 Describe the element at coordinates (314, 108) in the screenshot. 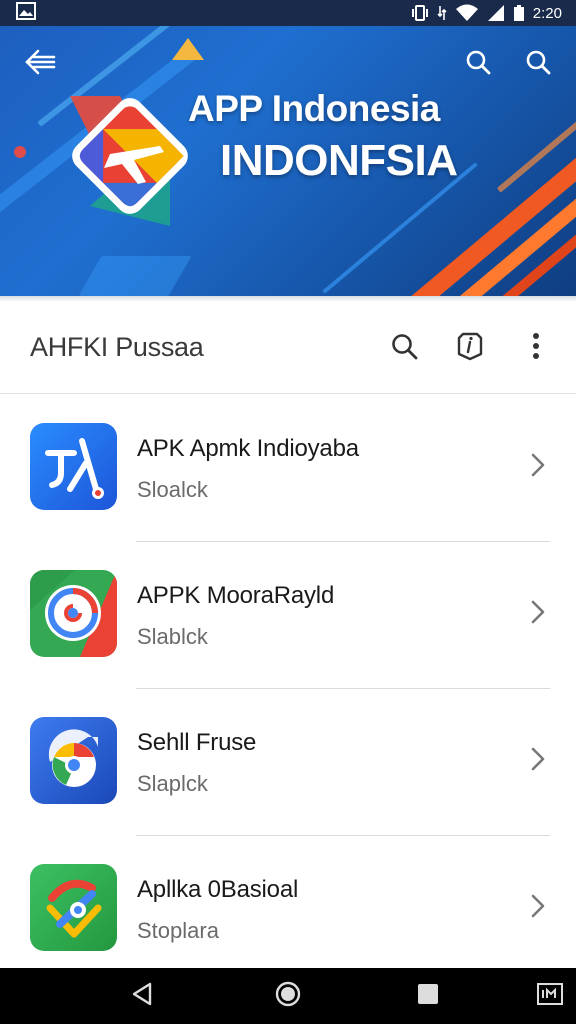

I see `hero-title-line1: APP Indonesia` at that location.